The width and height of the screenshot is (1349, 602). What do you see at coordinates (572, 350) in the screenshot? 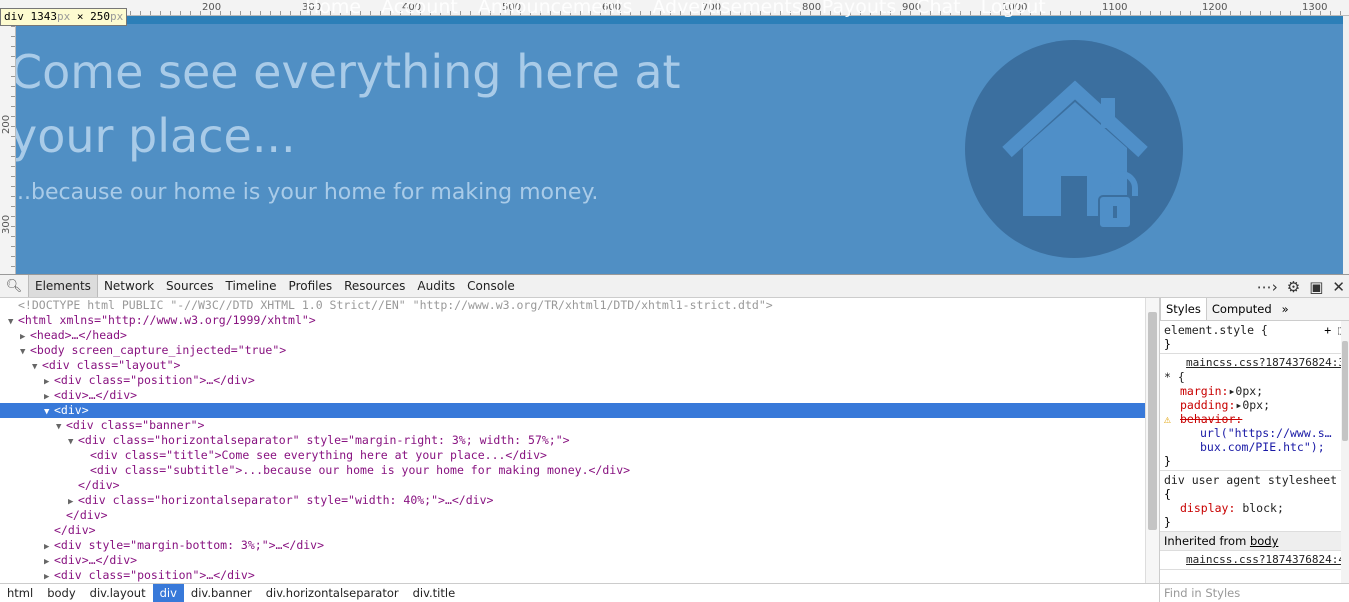
I see `dom-body: ▼ <body screen_capture_injected="true">` at bounding box center [572, 350].